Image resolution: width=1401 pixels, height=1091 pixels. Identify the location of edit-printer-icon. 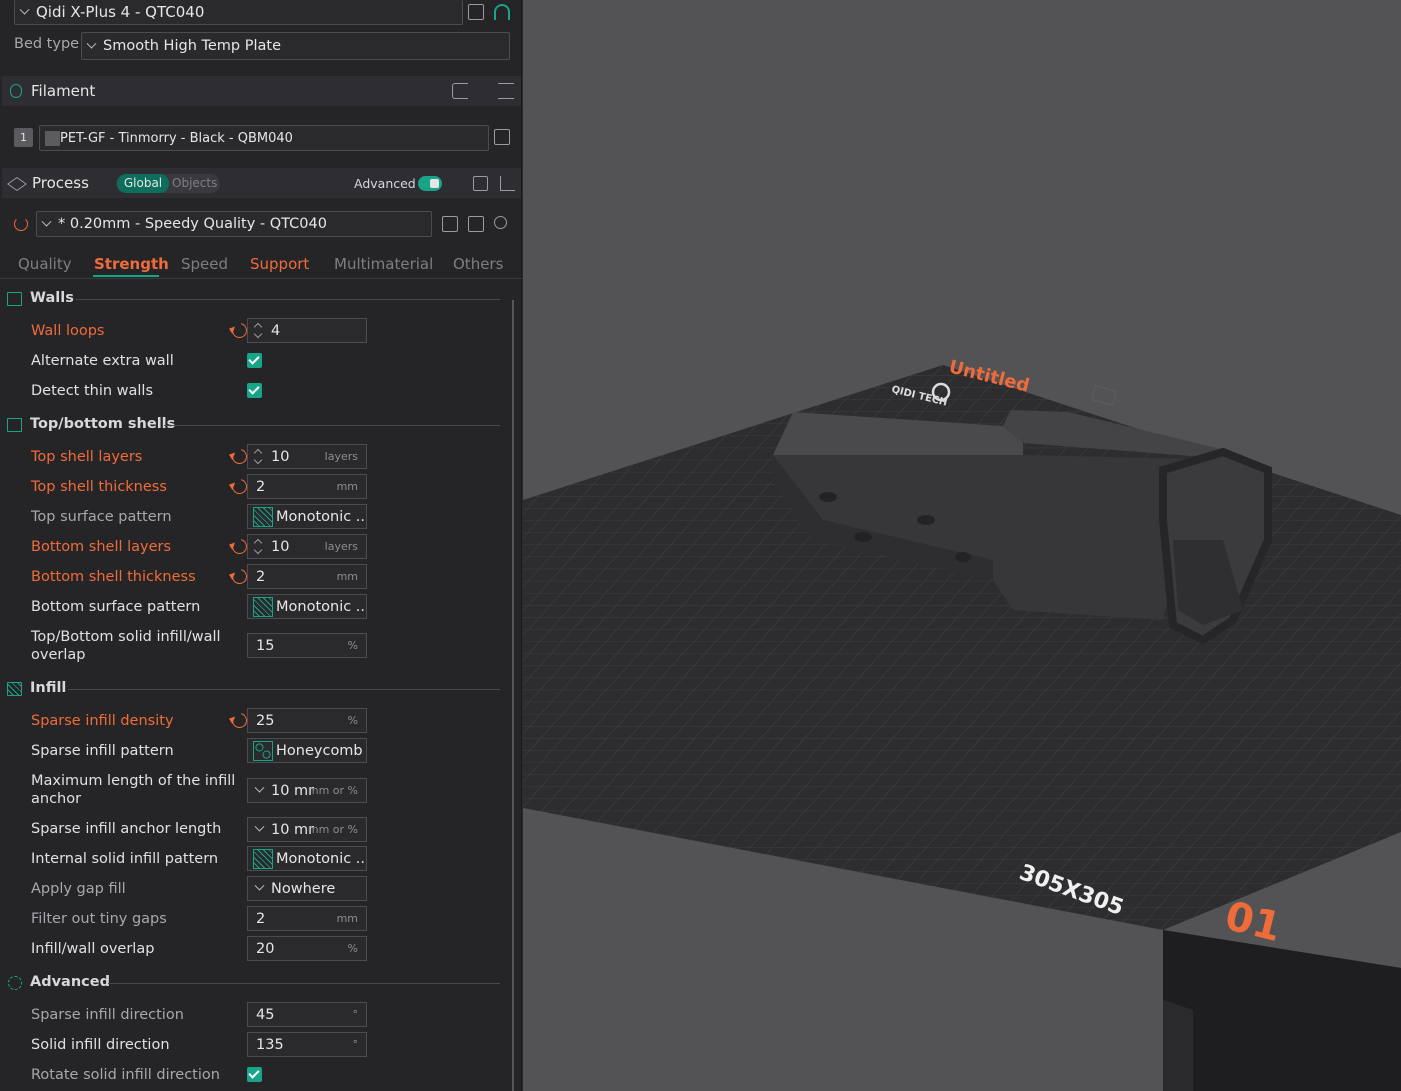
(476, 12).